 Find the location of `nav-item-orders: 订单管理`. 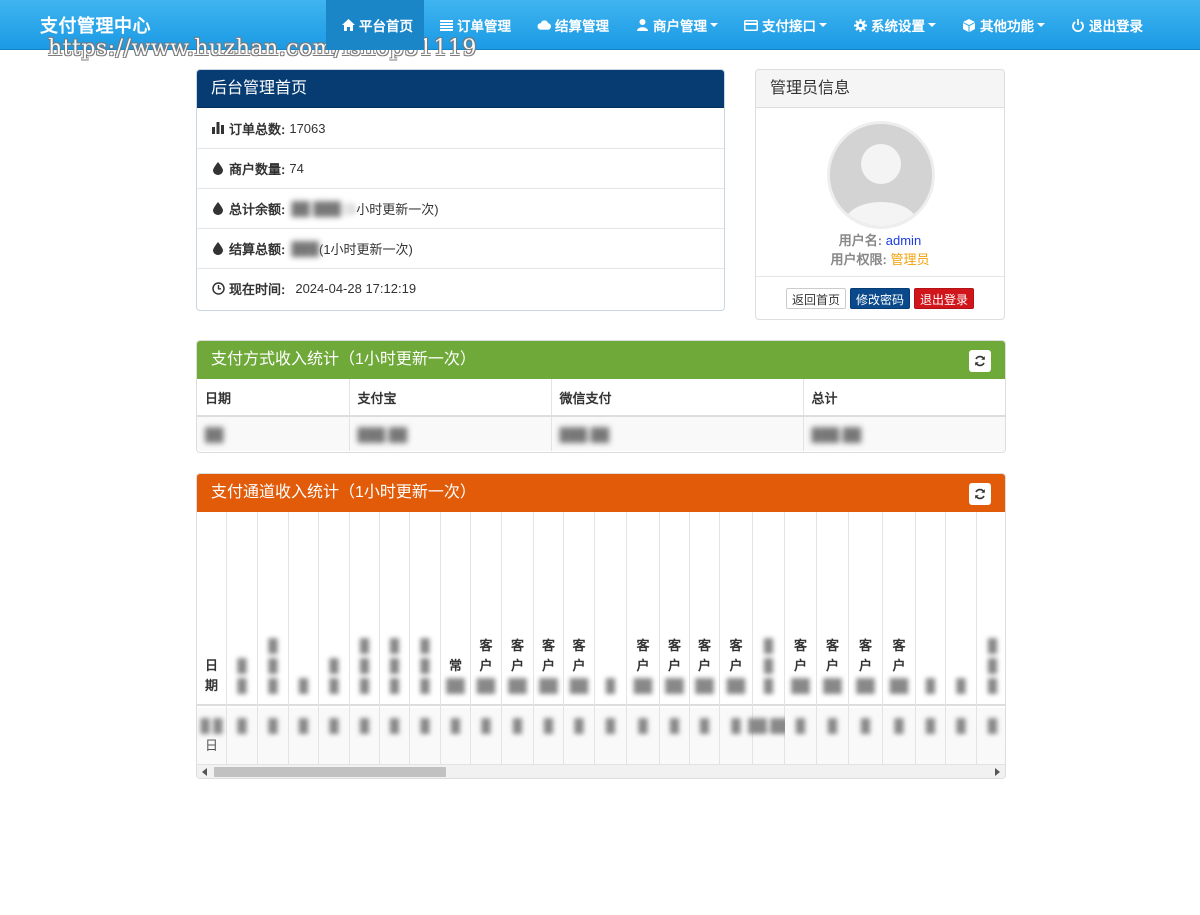

nav-item-orders: 订单管理 is located at coordinates (473, 25).